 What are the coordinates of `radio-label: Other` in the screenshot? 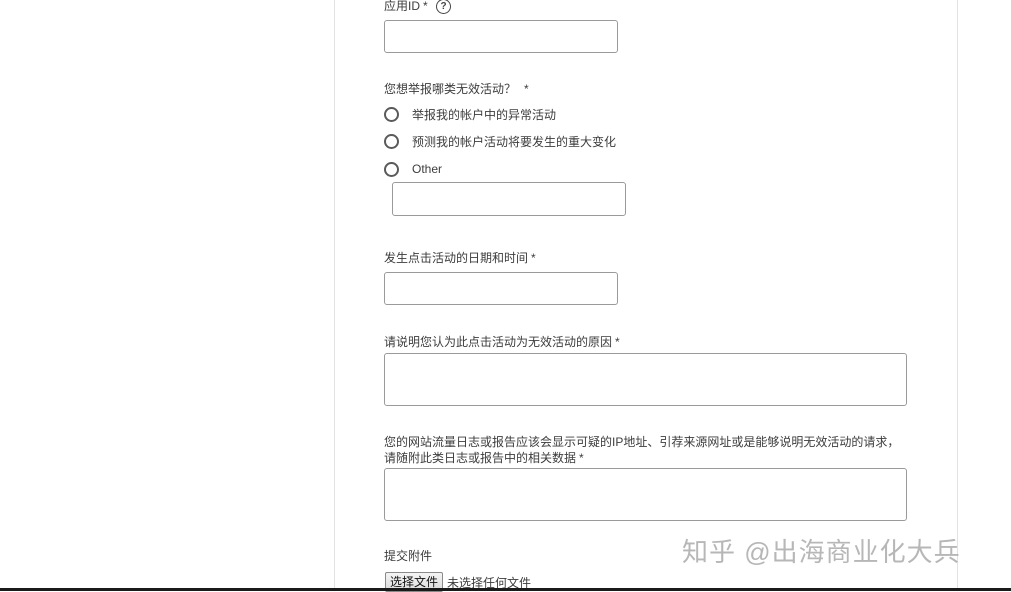 It's located at (427, 169).